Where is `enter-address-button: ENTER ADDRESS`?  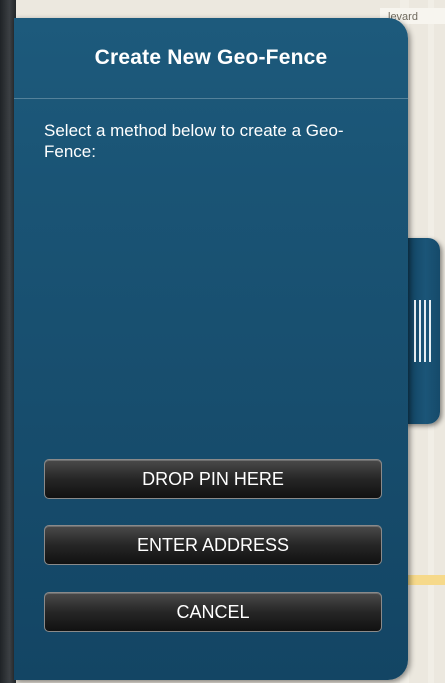 enter-address-button: ENTER ADDRESS is located at coordinates (213, 545).